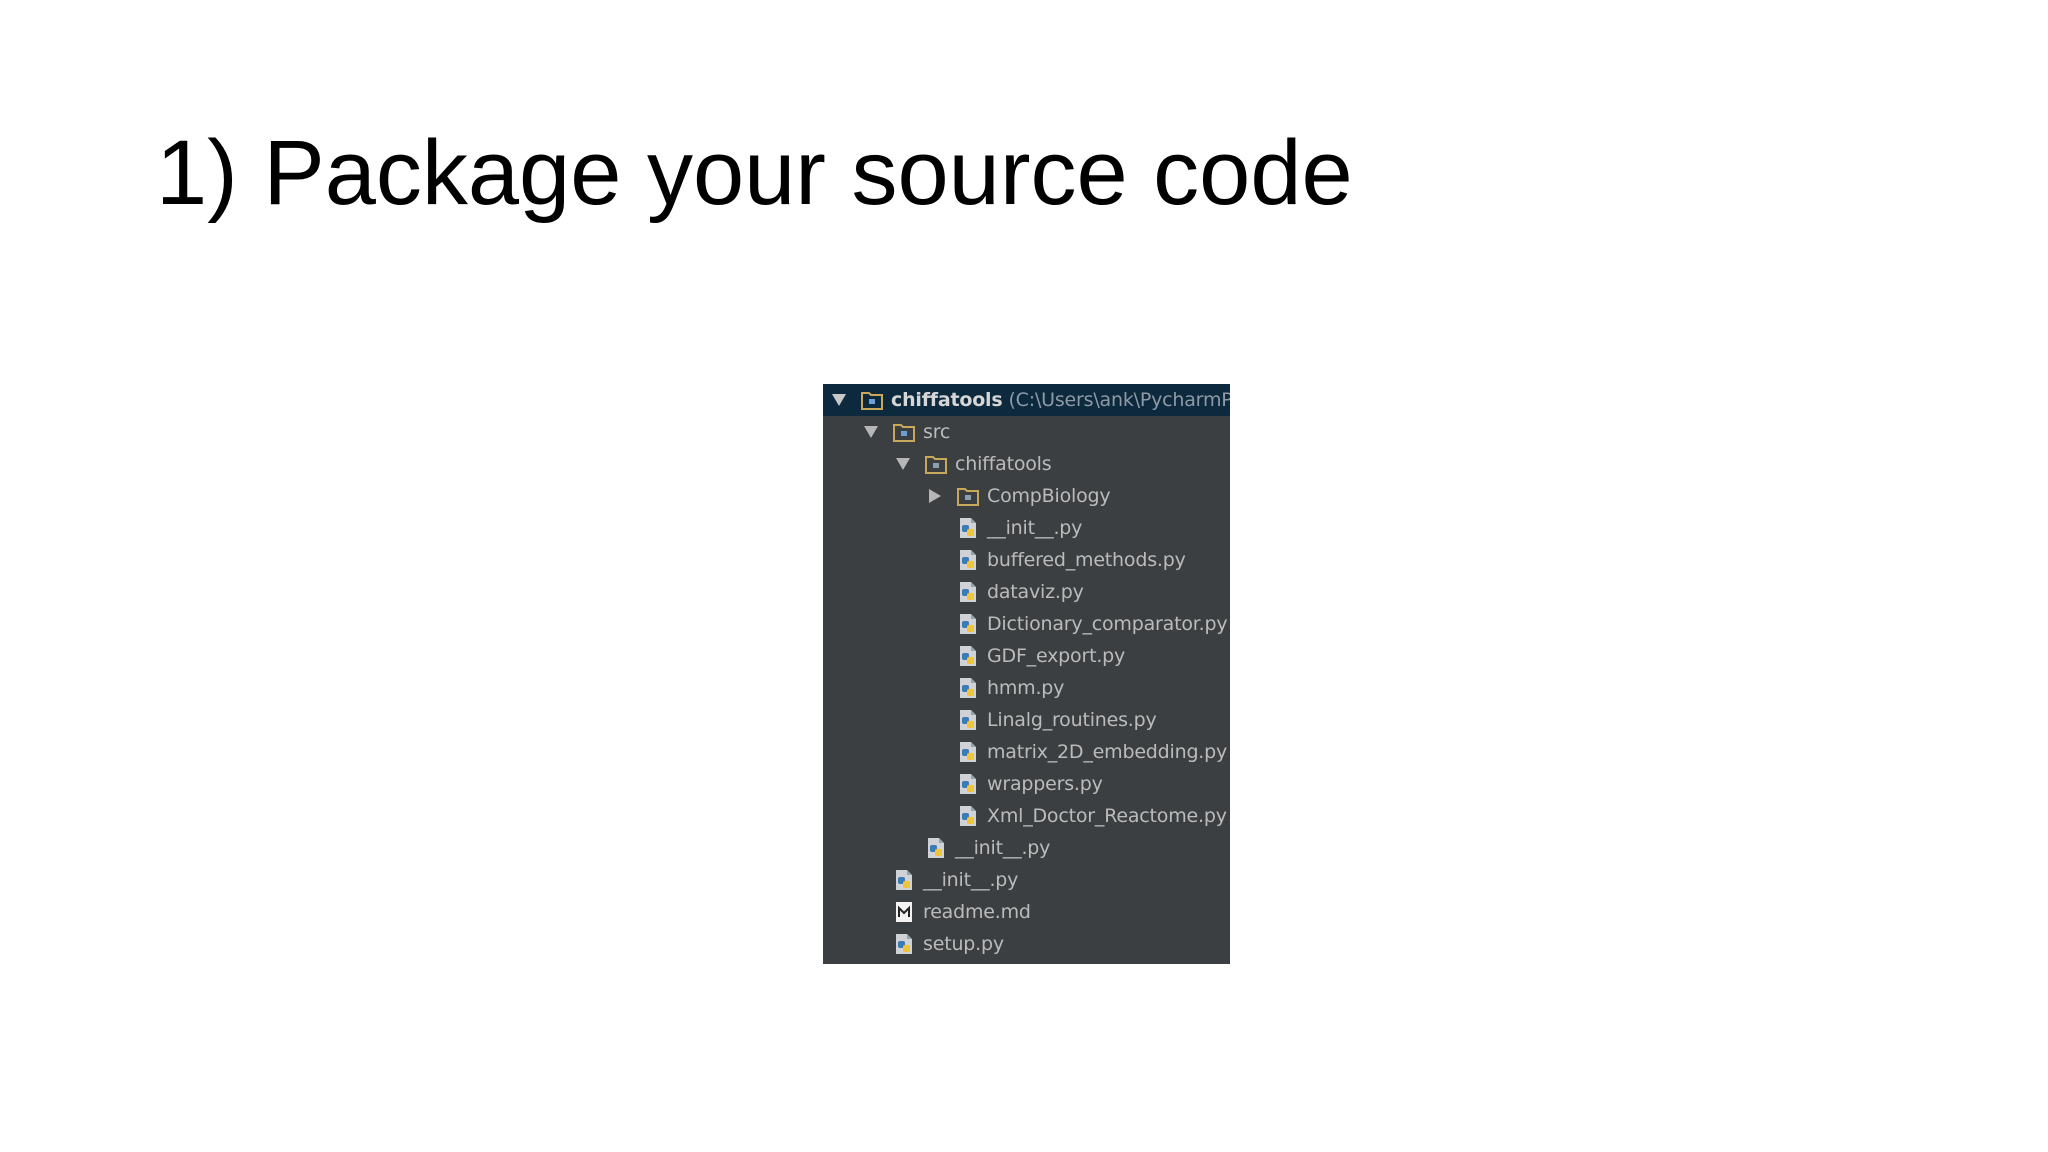  I want to click on tree-node-file: Linalg_routines.py, so click(1026, 720).